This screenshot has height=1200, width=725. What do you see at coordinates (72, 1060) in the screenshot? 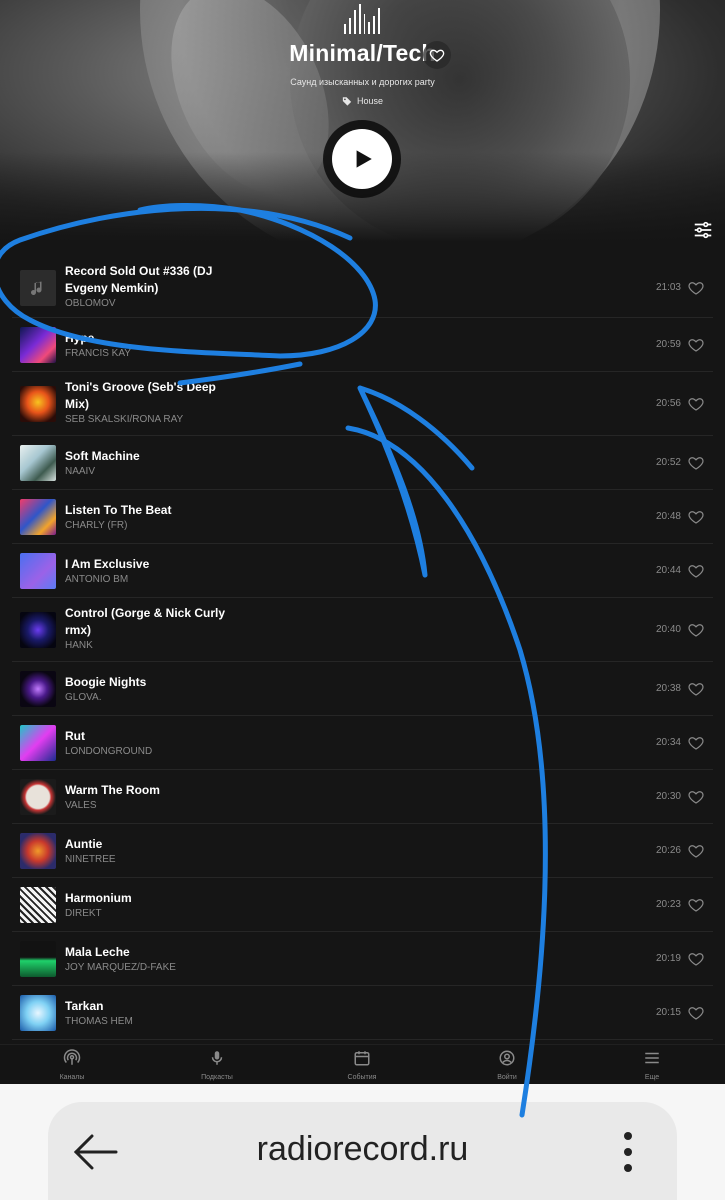
I see `podcast-icon` at bounding box center [72, 1060].